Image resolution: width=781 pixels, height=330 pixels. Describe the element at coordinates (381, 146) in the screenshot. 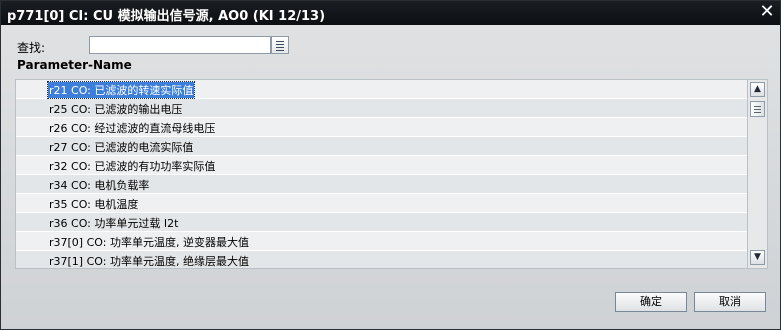

I see `list-item: r27 CO: 已滤波的电流实际值` at that location.